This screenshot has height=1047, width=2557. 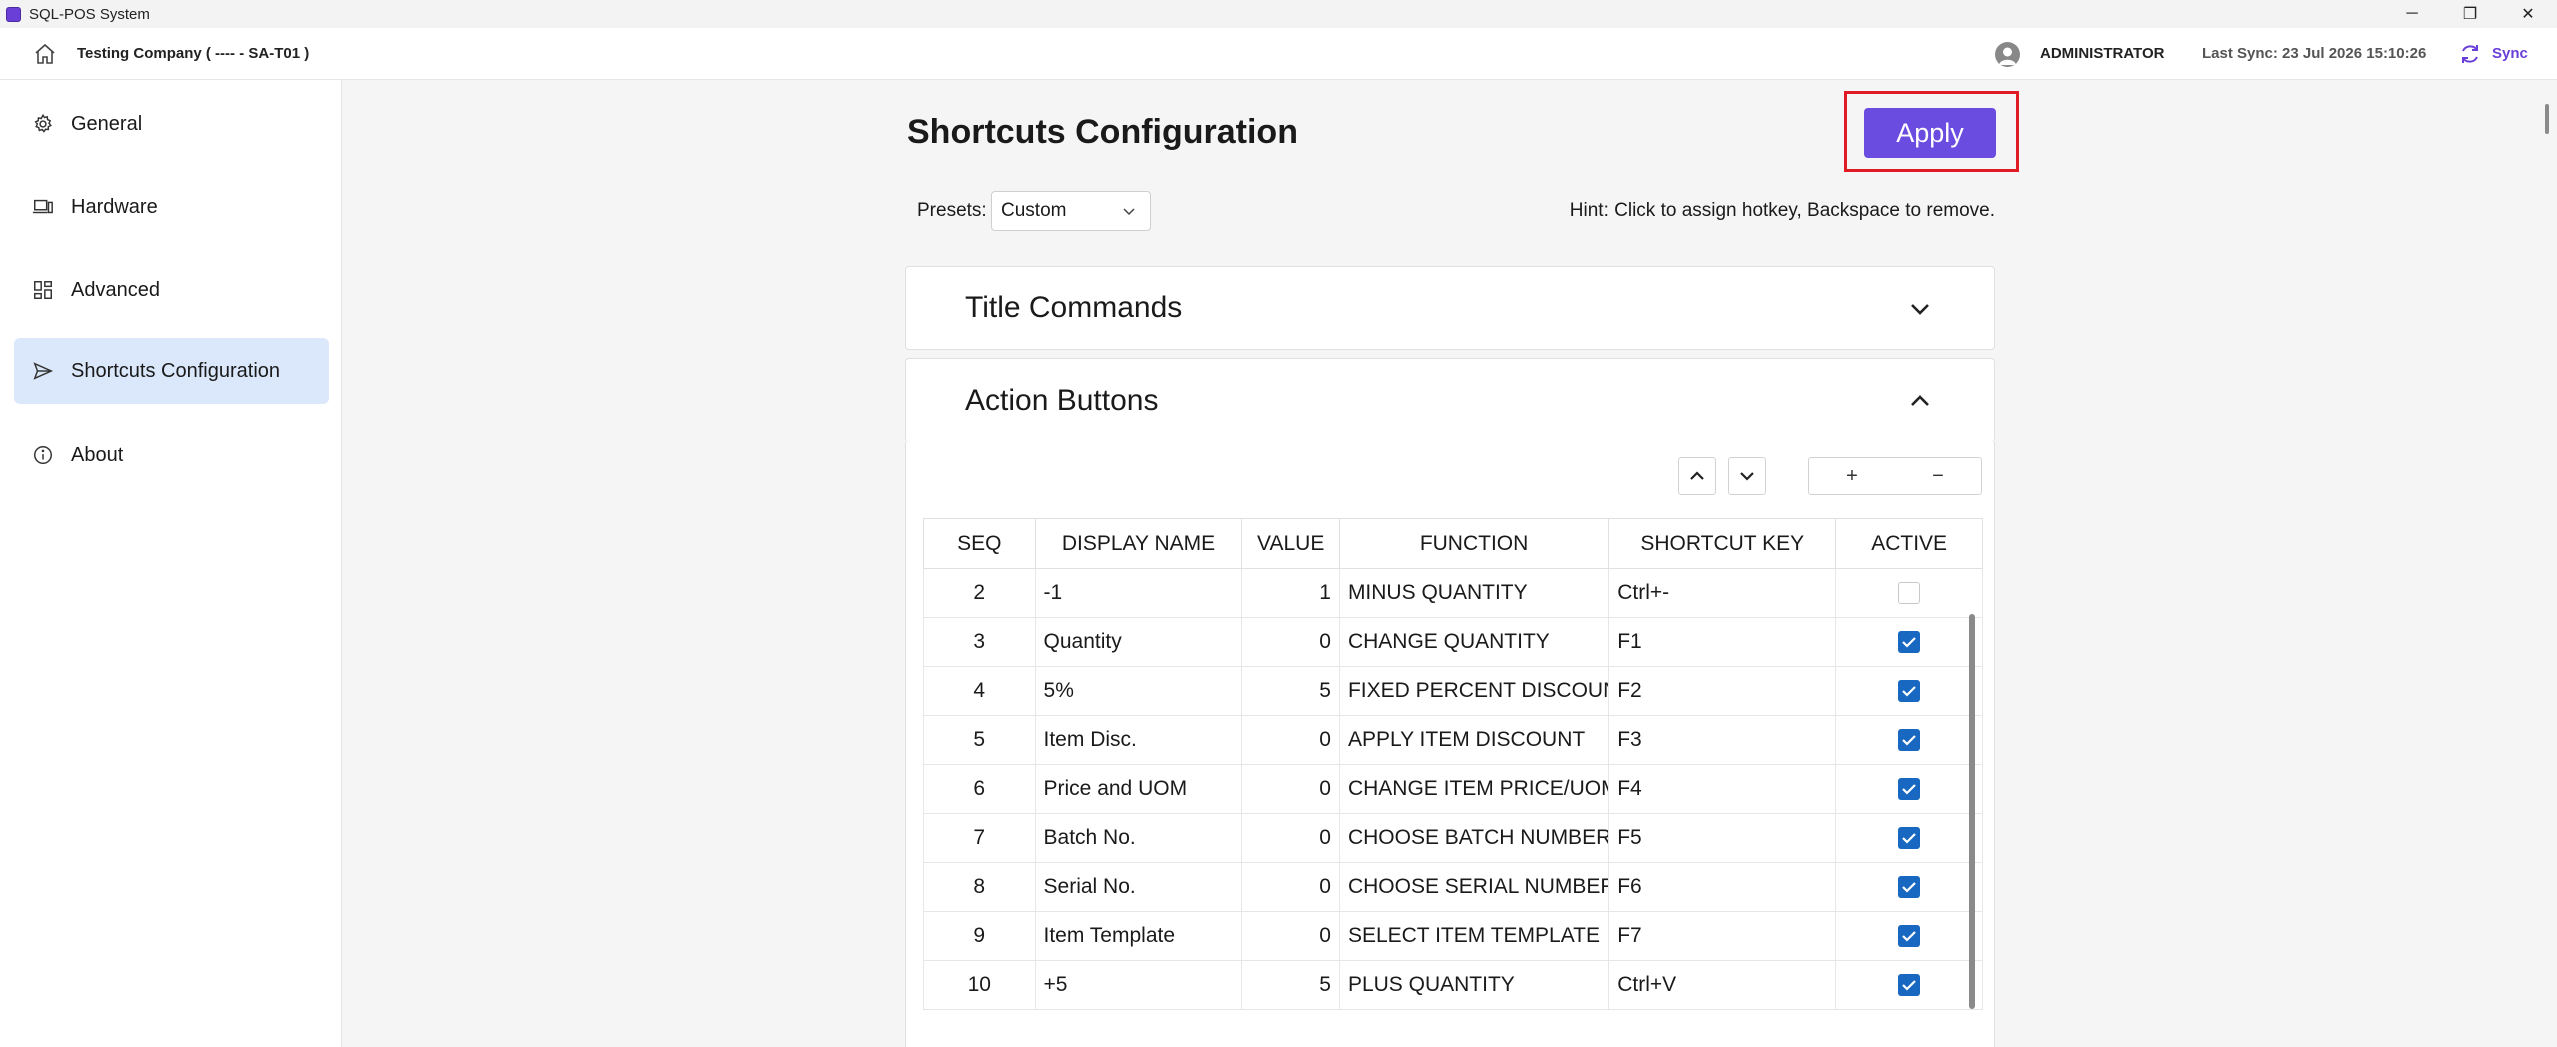 I want to click on grid-icon, so click(x=43, y=290).